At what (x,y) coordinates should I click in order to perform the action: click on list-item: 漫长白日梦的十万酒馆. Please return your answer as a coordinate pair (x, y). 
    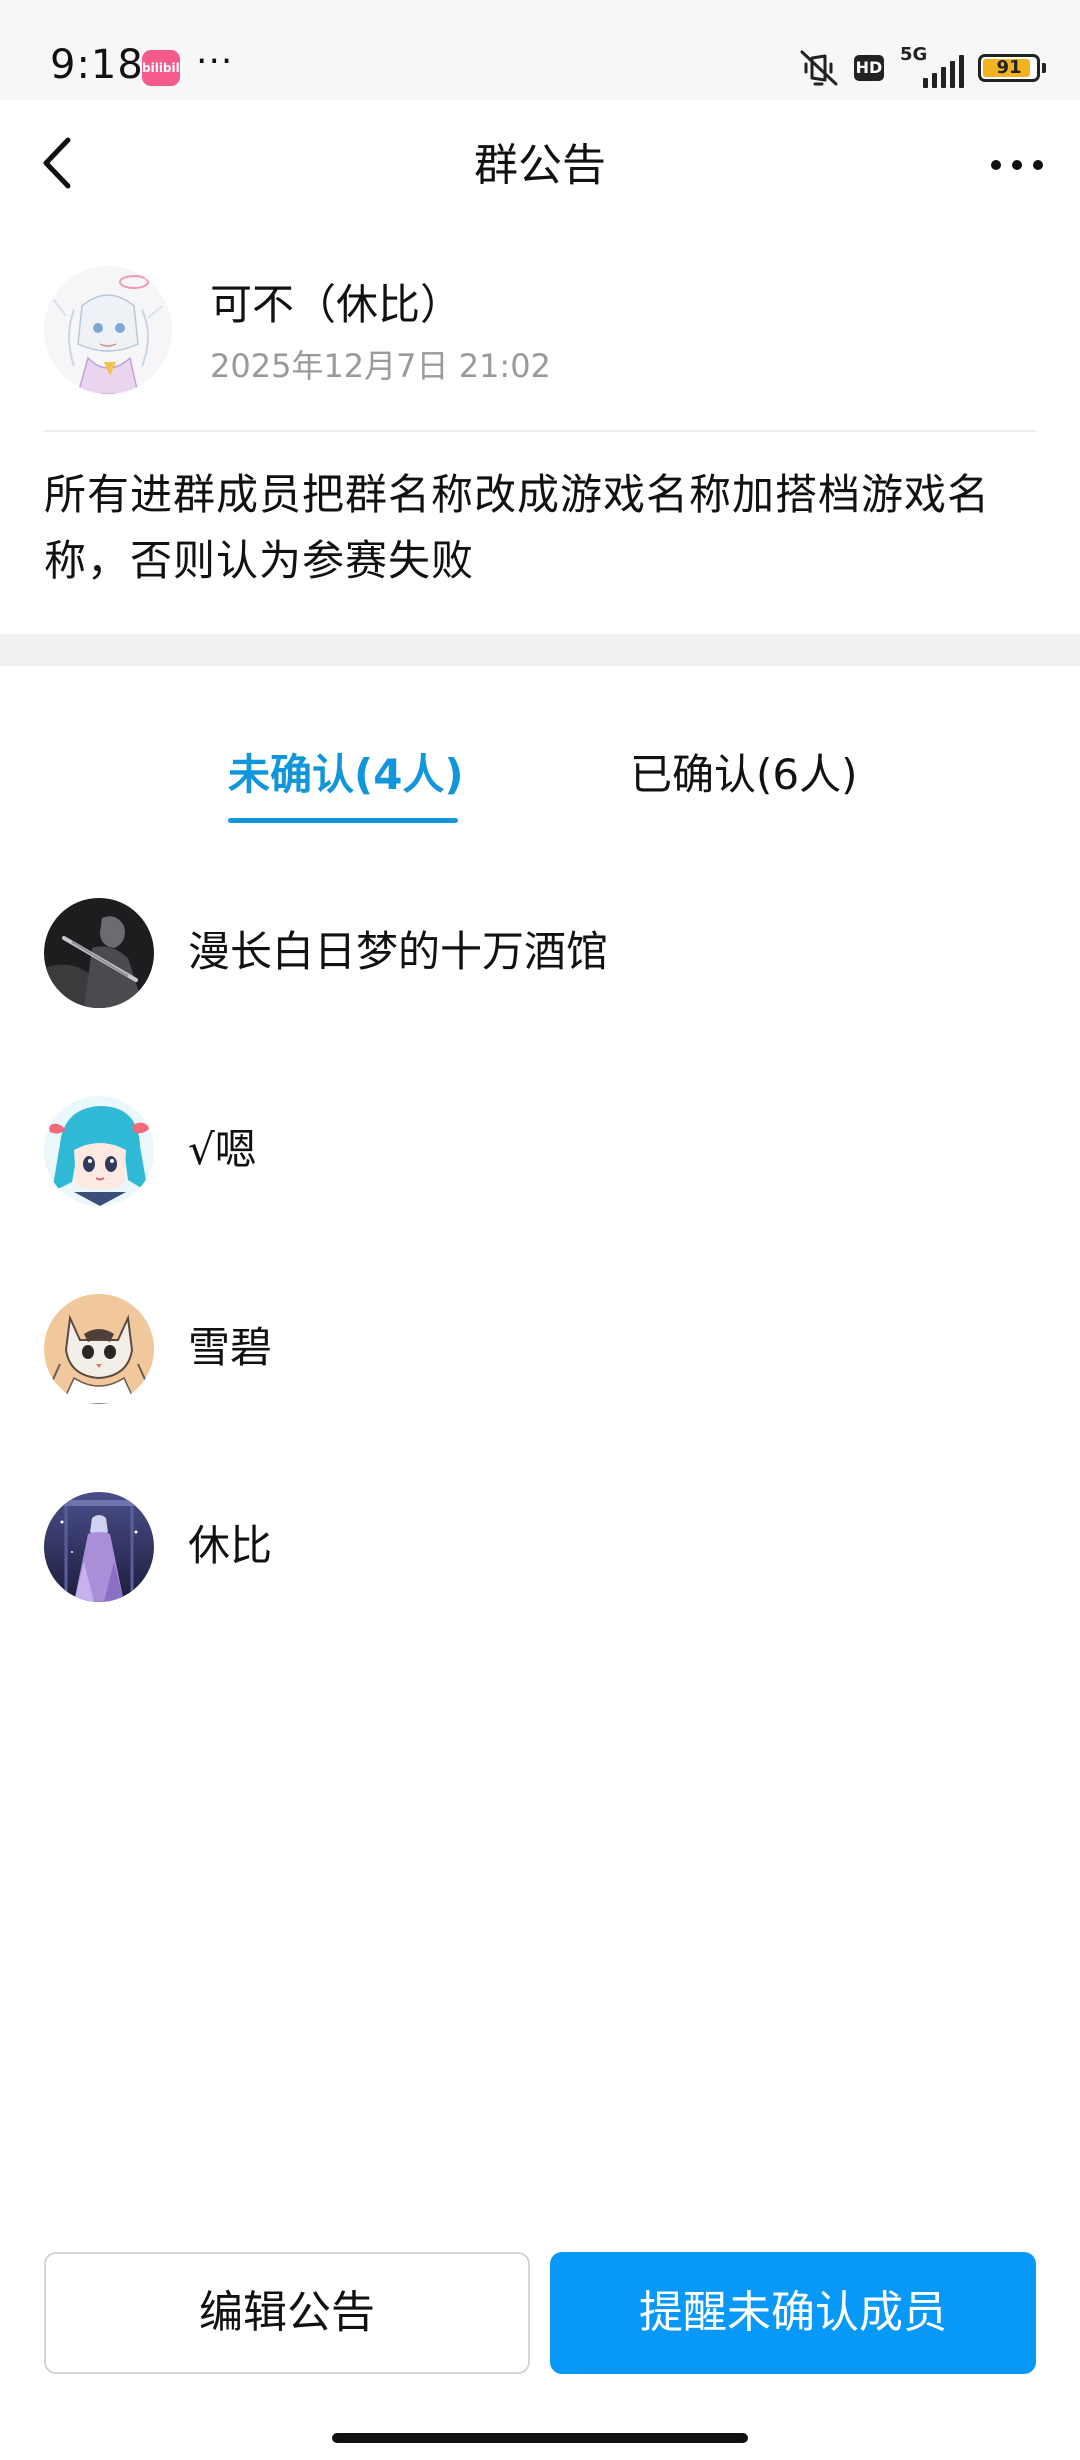
    Looking at the image, I should click on (540, 989).